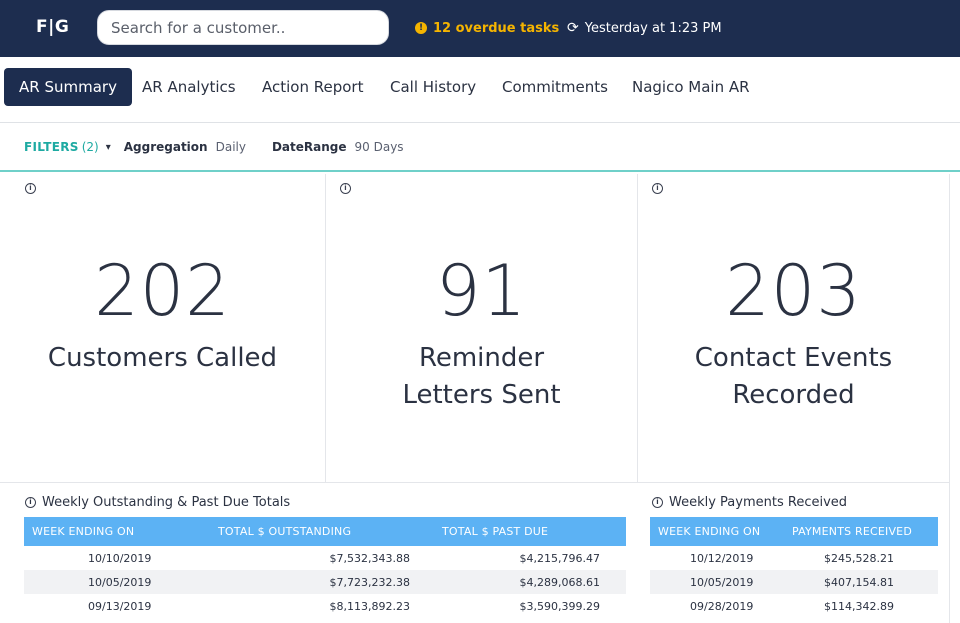 The height and width of the screenshot is (623, 960). Describe the element at coordinates (369, 606) in the screenshot. I see `table-cell: $8,113,892.23` at that location.